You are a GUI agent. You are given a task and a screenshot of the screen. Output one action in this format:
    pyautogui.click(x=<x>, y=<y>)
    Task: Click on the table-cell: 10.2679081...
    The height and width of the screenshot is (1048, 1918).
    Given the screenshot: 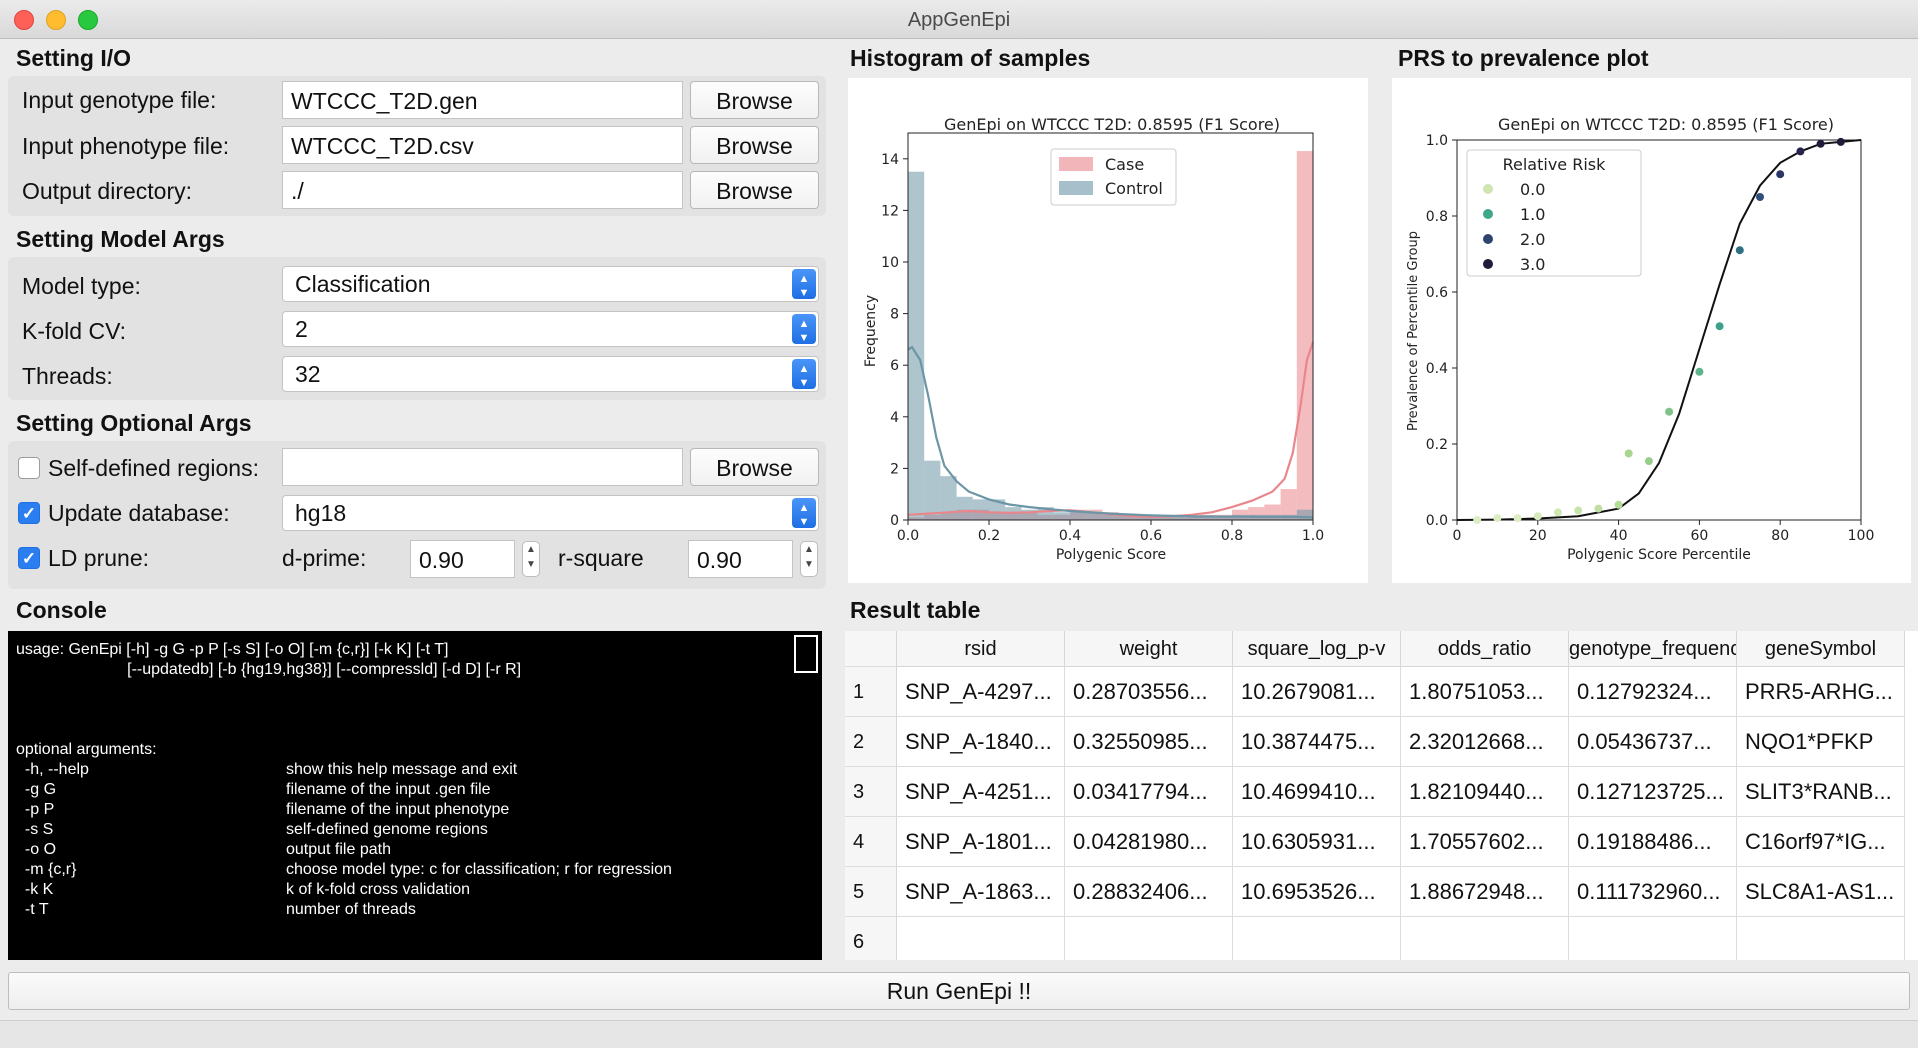 What is the action you would take?
    pyautogui.click(x=1317, y=692)
    